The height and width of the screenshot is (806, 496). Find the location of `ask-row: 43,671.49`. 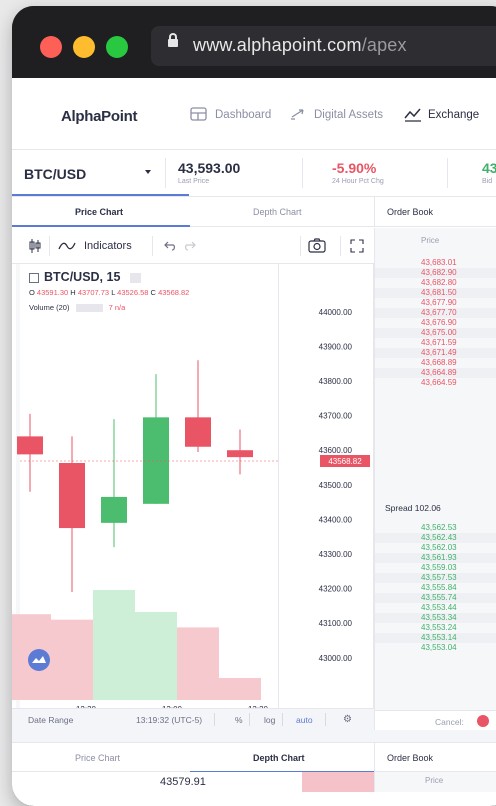

ask-row: 43,671.49 is located at coordinates (435, 353).